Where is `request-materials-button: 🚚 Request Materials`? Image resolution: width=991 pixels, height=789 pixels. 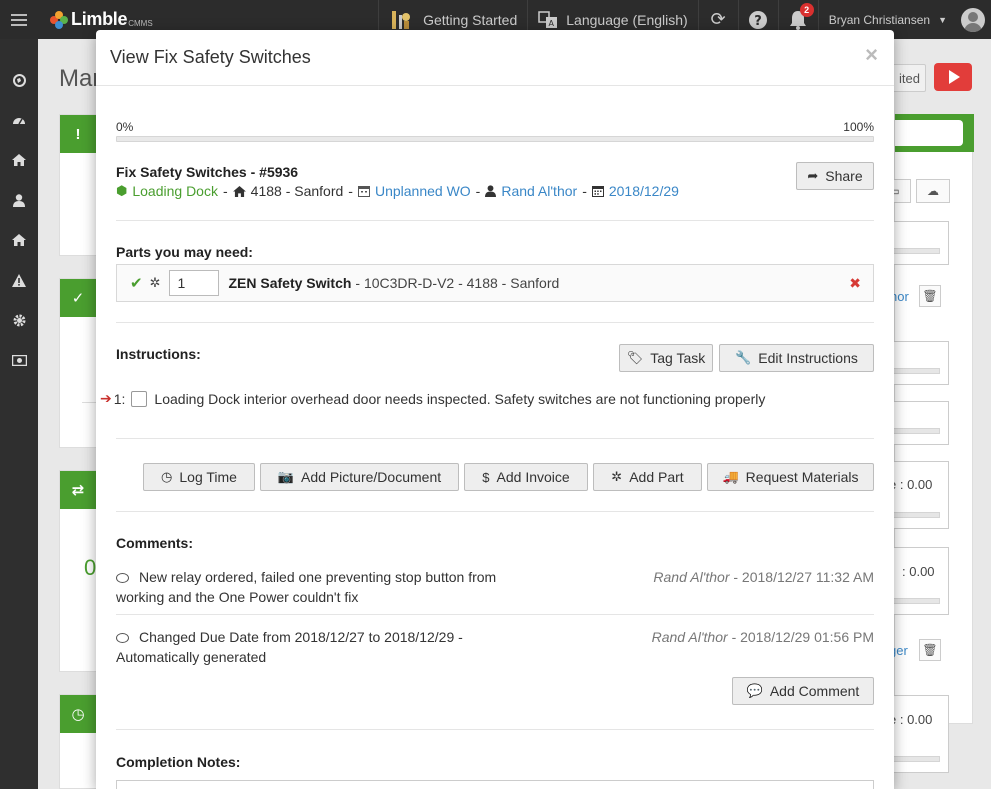 request-materials-button: 🚚 Request Materials is located at coordinates (790, 477).